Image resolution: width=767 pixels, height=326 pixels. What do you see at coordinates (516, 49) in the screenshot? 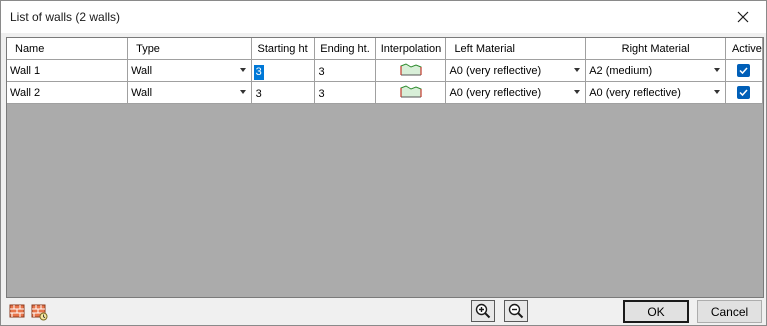
I see `column-header-left-material: Left Material` at bounding box center [516, 49].